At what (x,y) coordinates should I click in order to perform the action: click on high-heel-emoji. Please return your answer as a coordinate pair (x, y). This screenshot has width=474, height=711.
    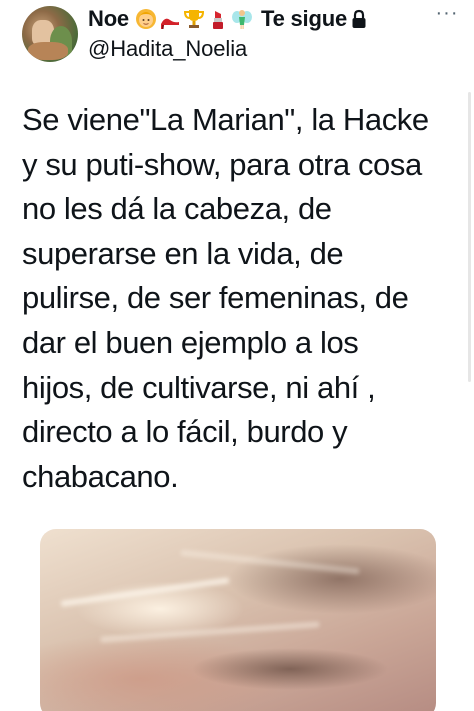
    Looking at the image, I should click on (170, 19).